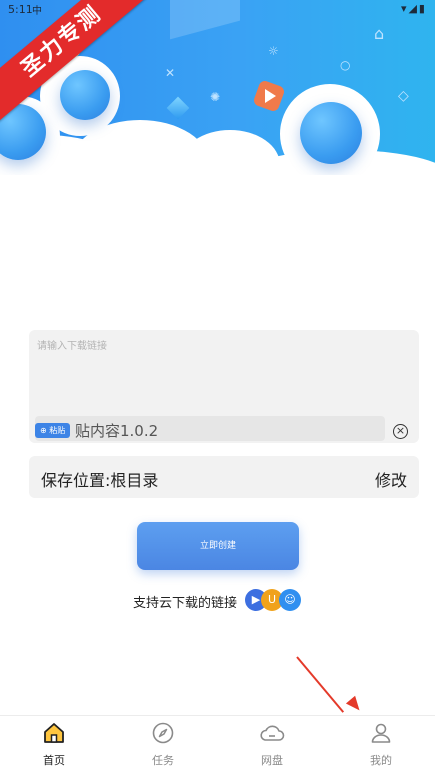 This screenshot has height=774, width=435. Describe the element at coordinates (54, 733) in the screenshot. I see `home-icon` at that location.